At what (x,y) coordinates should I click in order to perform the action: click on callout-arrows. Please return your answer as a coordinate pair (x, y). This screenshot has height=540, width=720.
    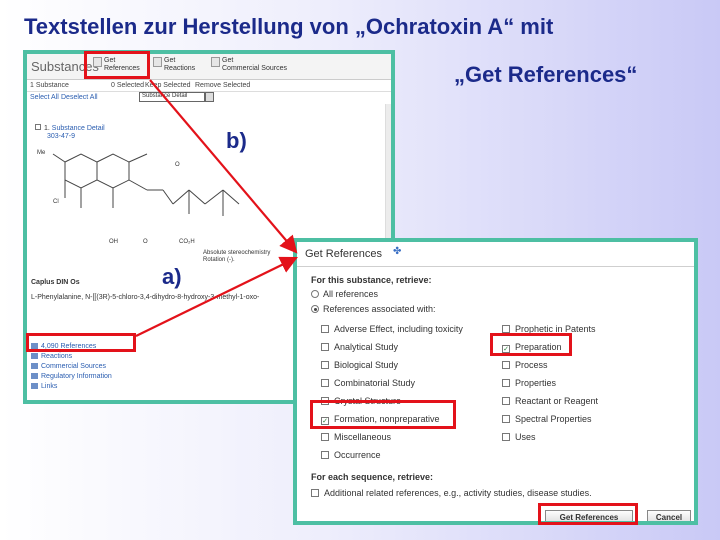
    Looking at the image, I should click on (216, 208).